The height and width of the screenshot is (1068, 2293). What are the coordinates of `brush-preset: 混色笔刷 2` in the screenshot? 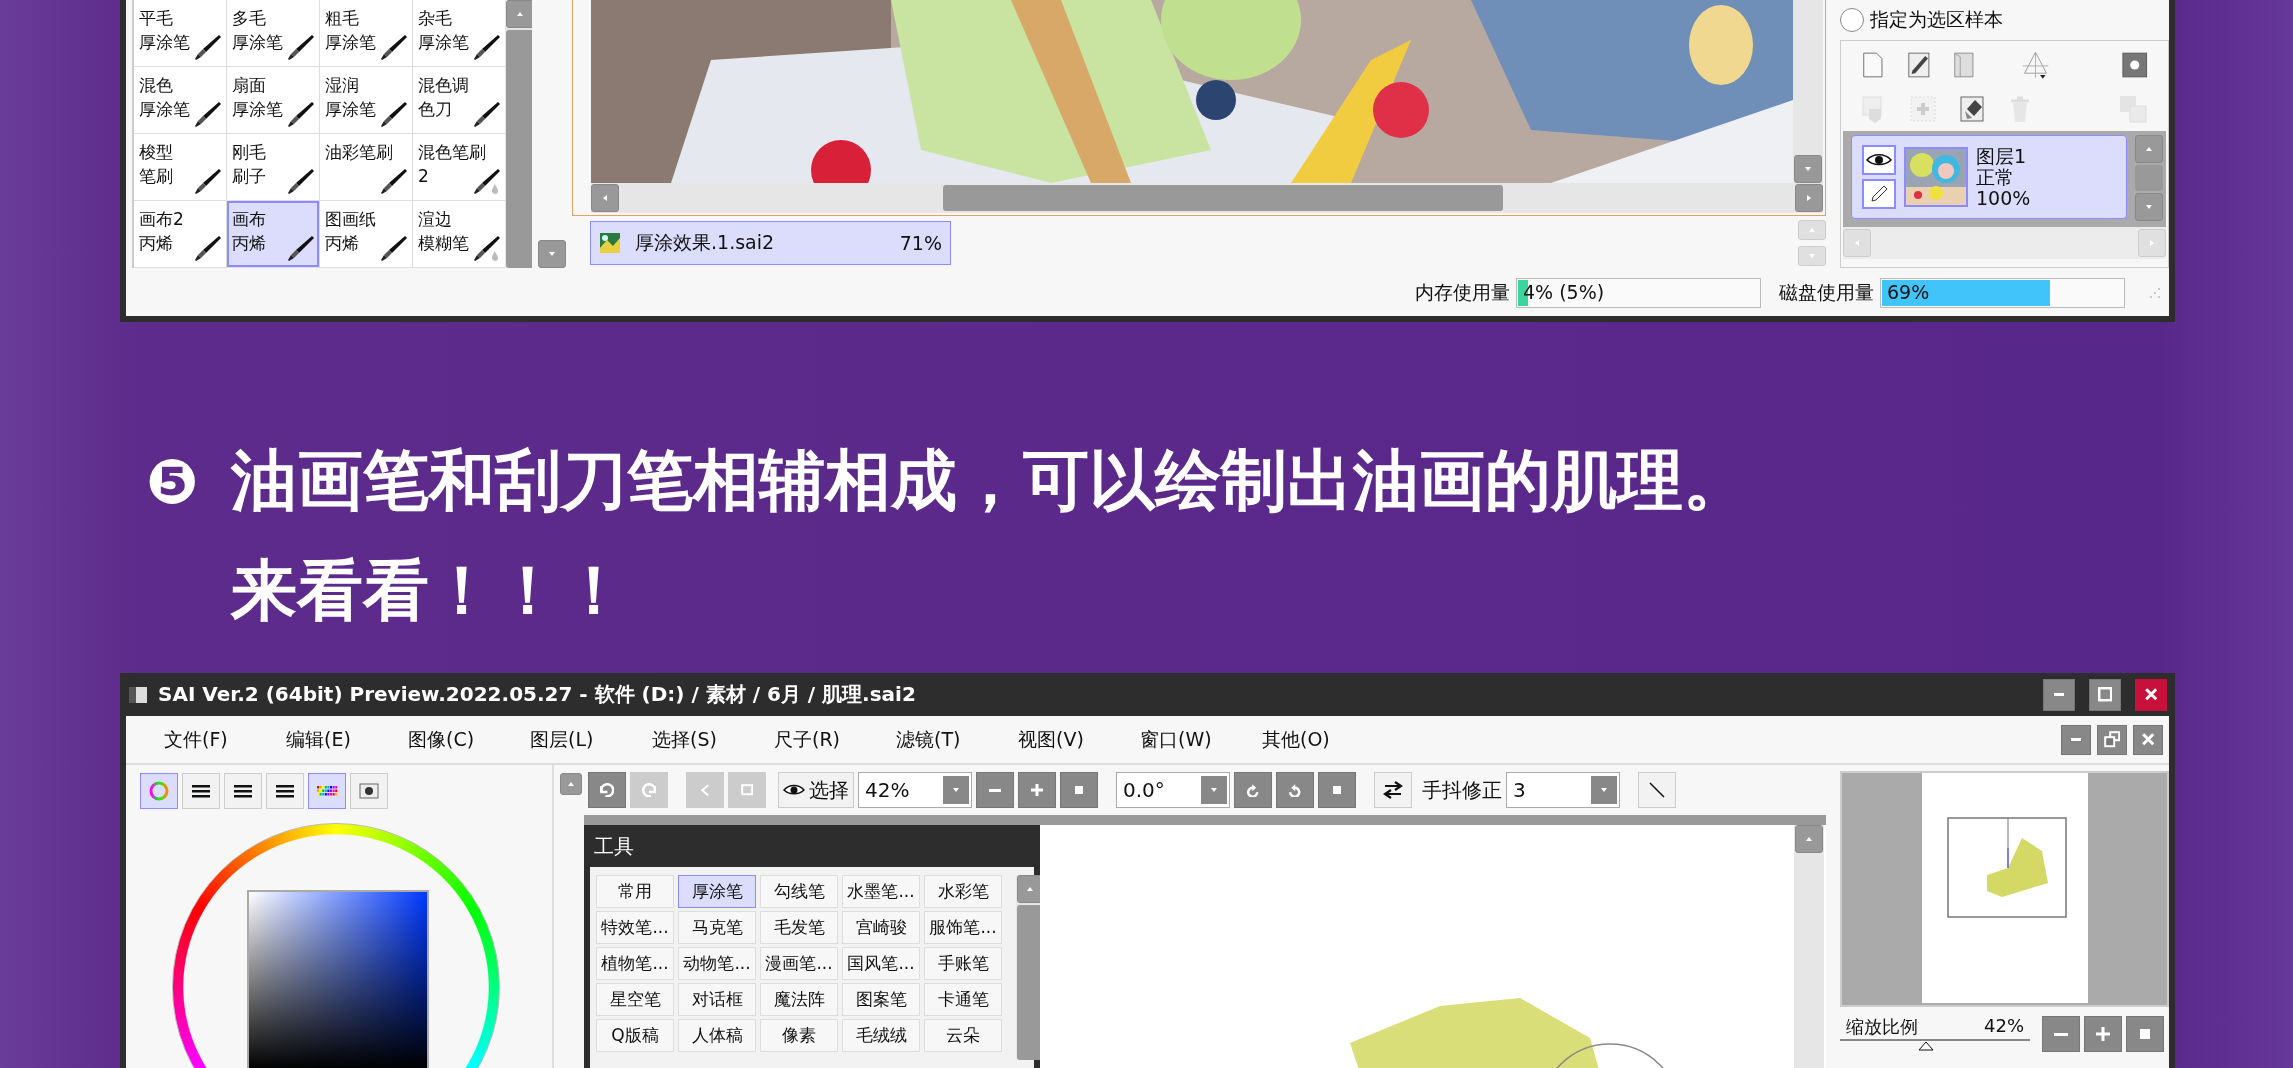 It's located at (459, 167).